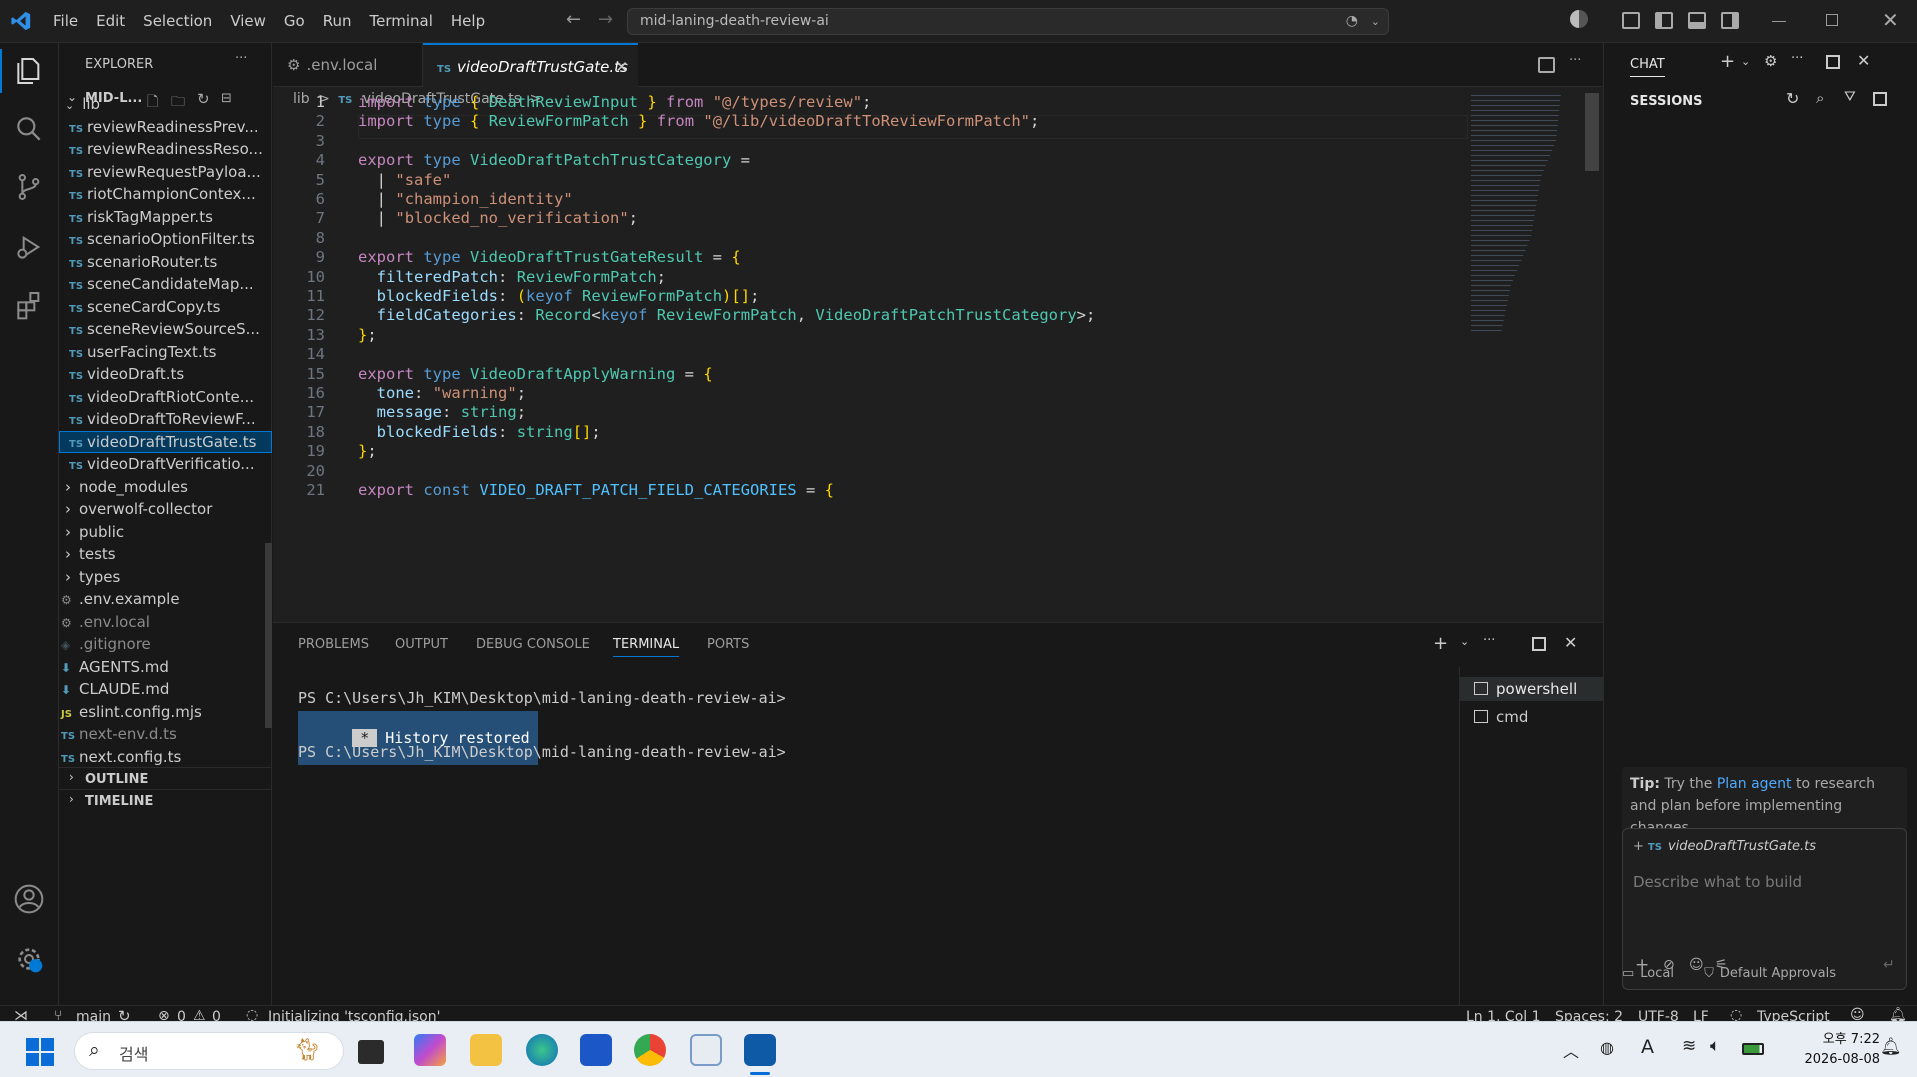  Describe the element at coordinates (248, 21) in the screenshot. I see `menu-view: View` at that location.